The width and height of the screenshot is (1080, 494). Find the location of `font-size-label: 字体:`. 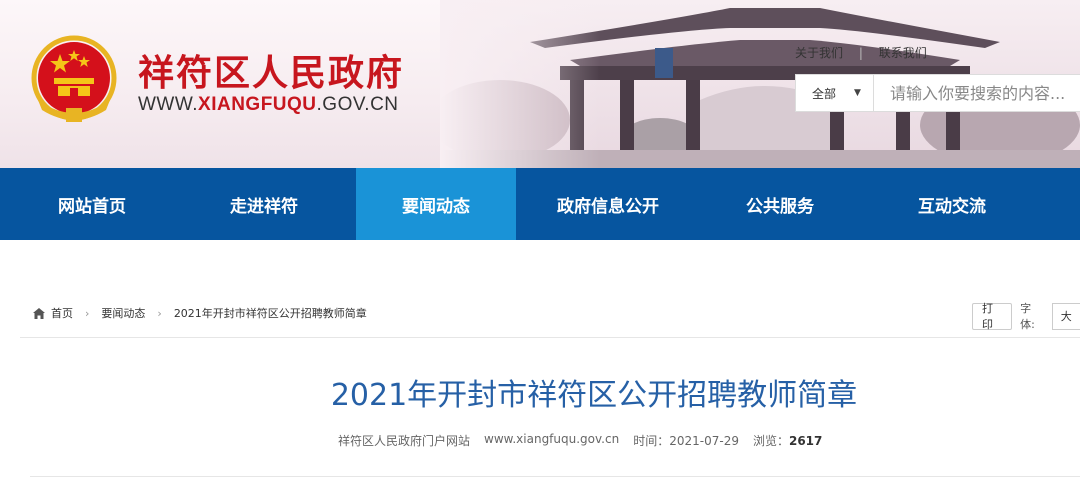

font-size-label: 字体: is located at coordinates (1027, 316).